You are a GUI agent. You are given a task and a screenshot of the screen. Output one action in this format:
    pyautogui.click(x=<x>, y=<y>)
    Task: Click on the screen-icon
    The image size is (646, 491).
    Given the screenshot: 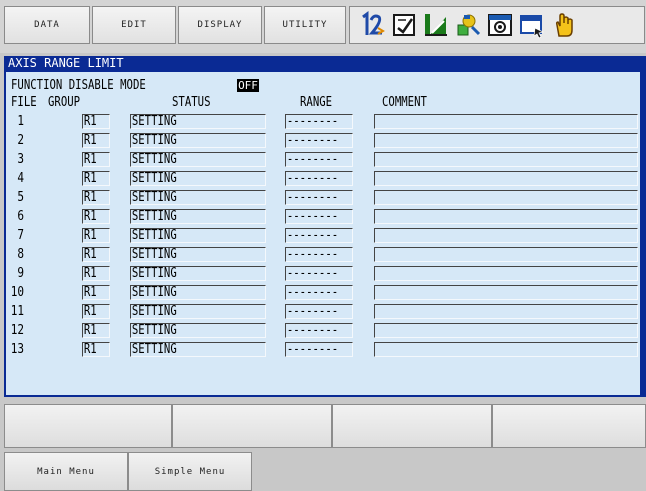 What is the action you would take?
    pyautogui.click(x=500, y=25)
    